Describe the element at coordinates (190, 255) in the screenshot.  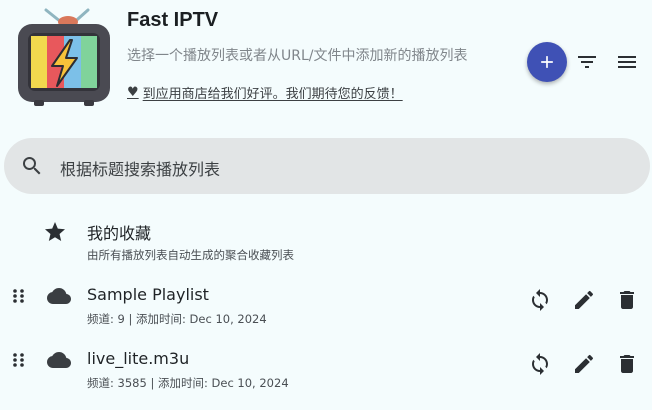
I see `favorites-subtitle: 由所有播放列表自动生成的聚合收藏列表` at that location.